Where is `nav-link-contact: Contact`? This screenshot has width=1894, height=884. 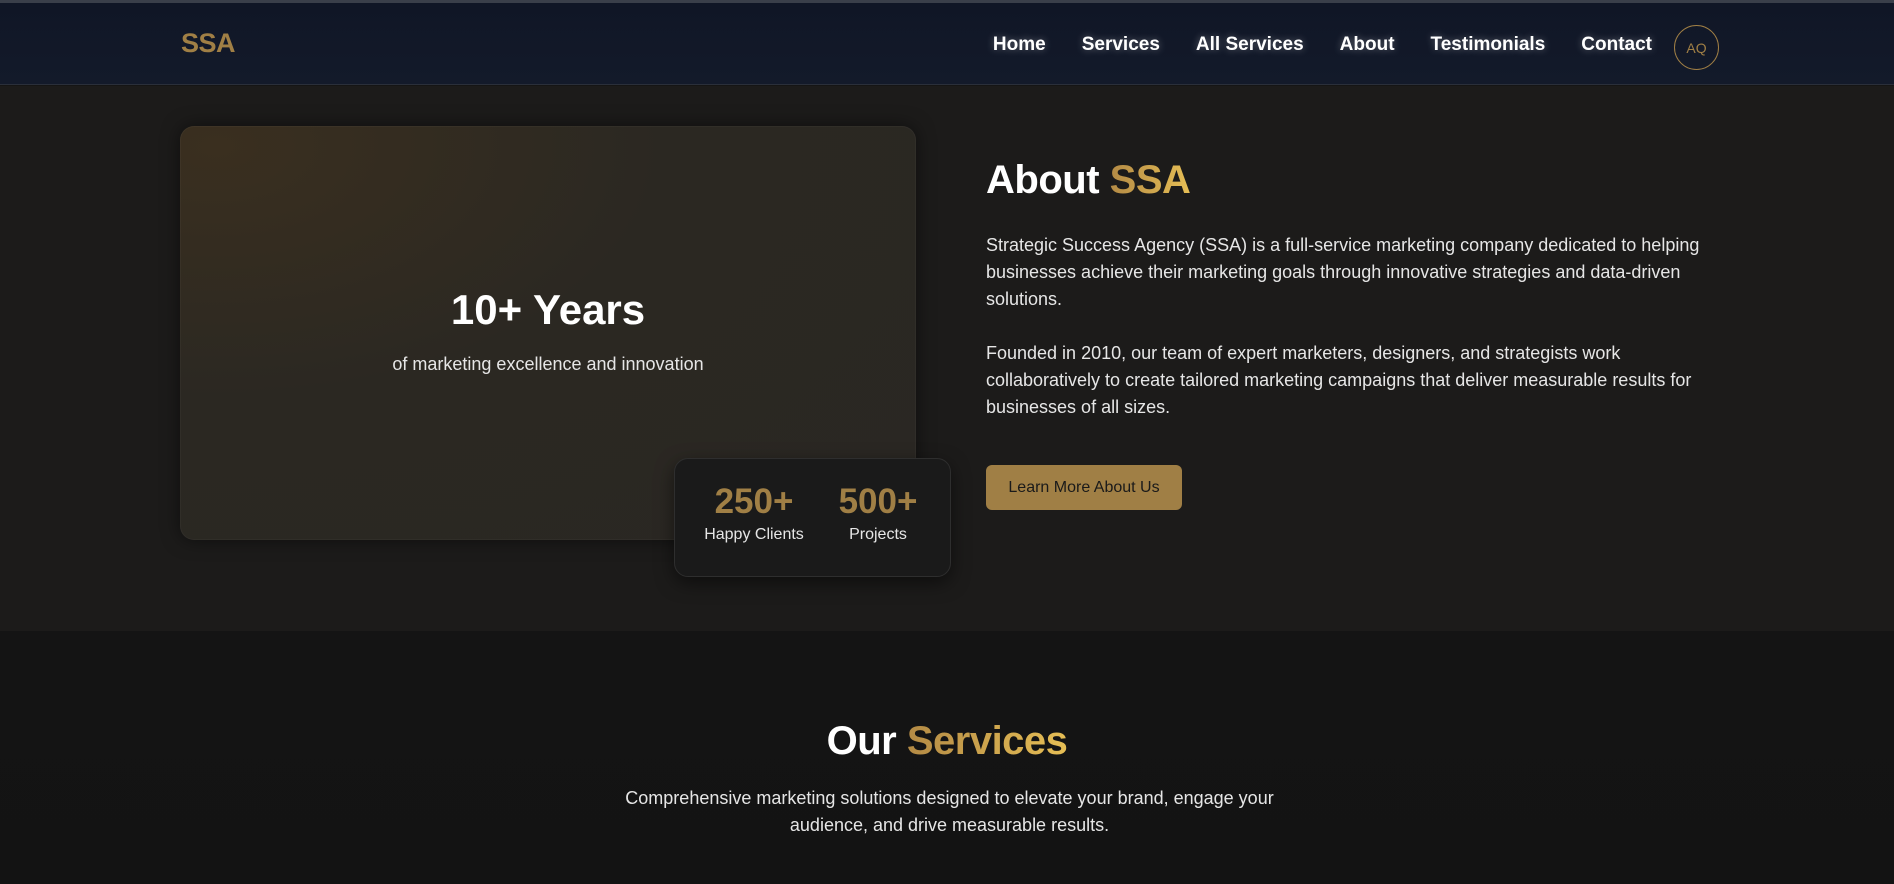
nav-link-contact: Contact is located at coordinates (1616, 45).